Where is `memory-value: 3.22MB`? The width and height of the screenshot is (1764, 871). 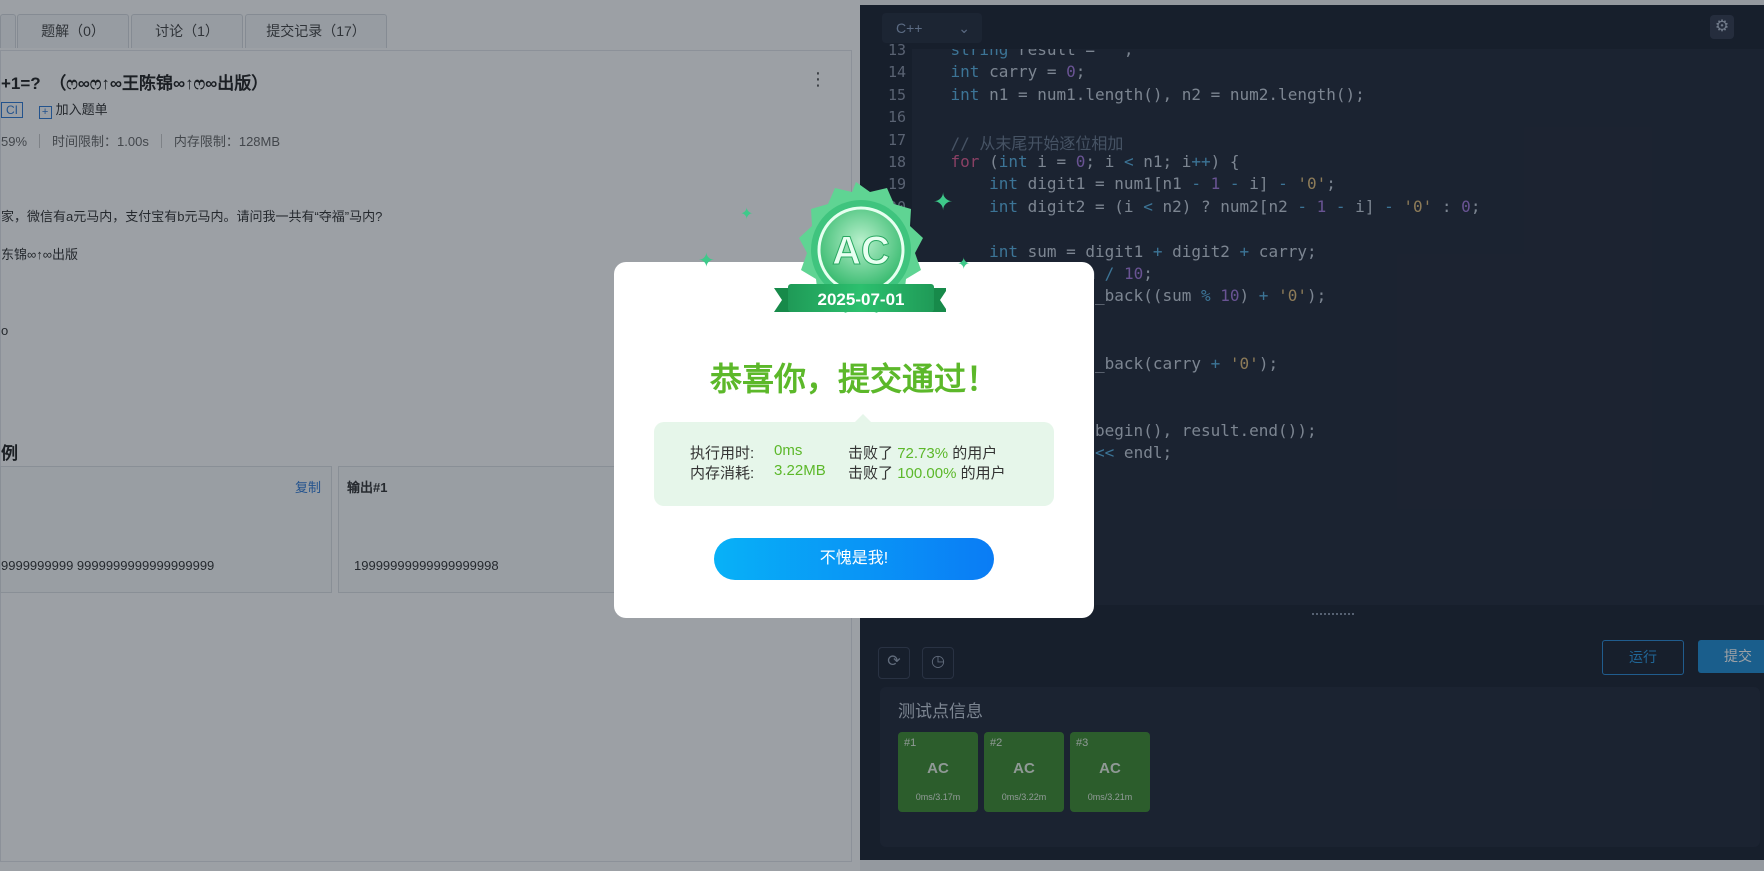 memory-value: 3.22MB is located at coordinates (800, 470).